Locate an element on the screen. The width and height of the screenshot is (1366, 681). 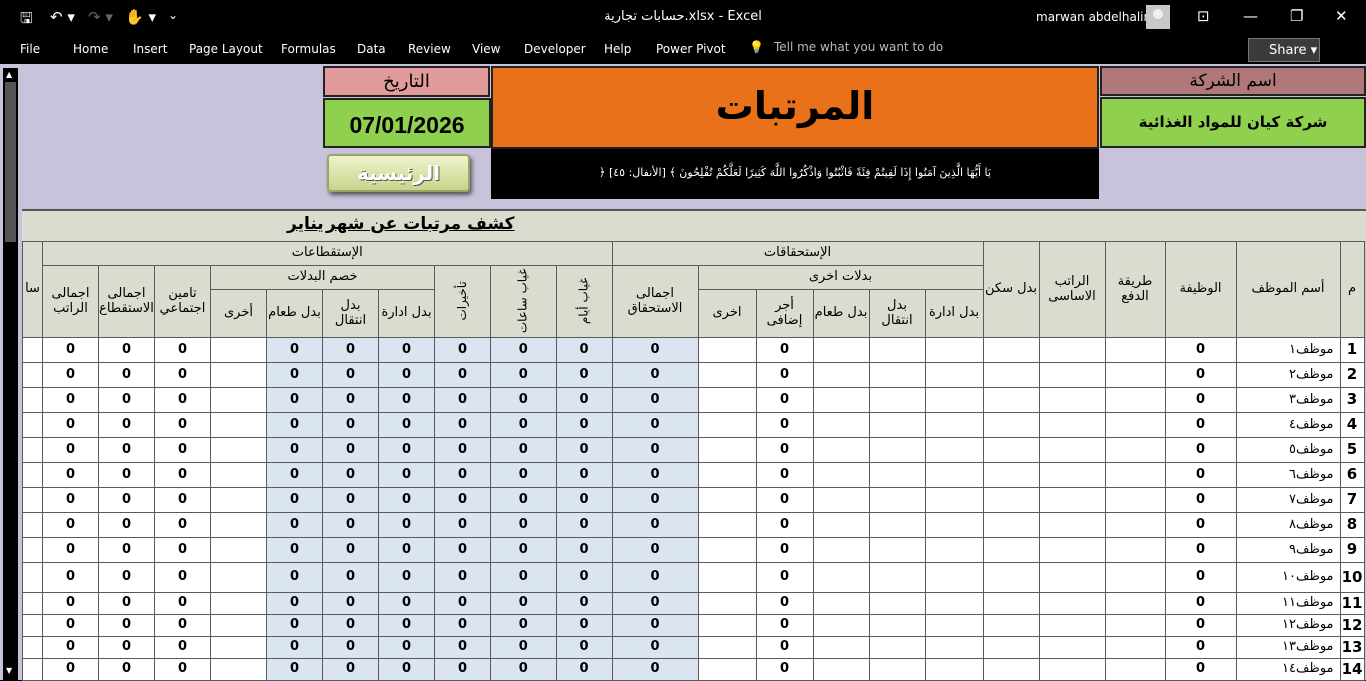
col-header-ded-food: بدل طعام is located at coordinates (294, 313).